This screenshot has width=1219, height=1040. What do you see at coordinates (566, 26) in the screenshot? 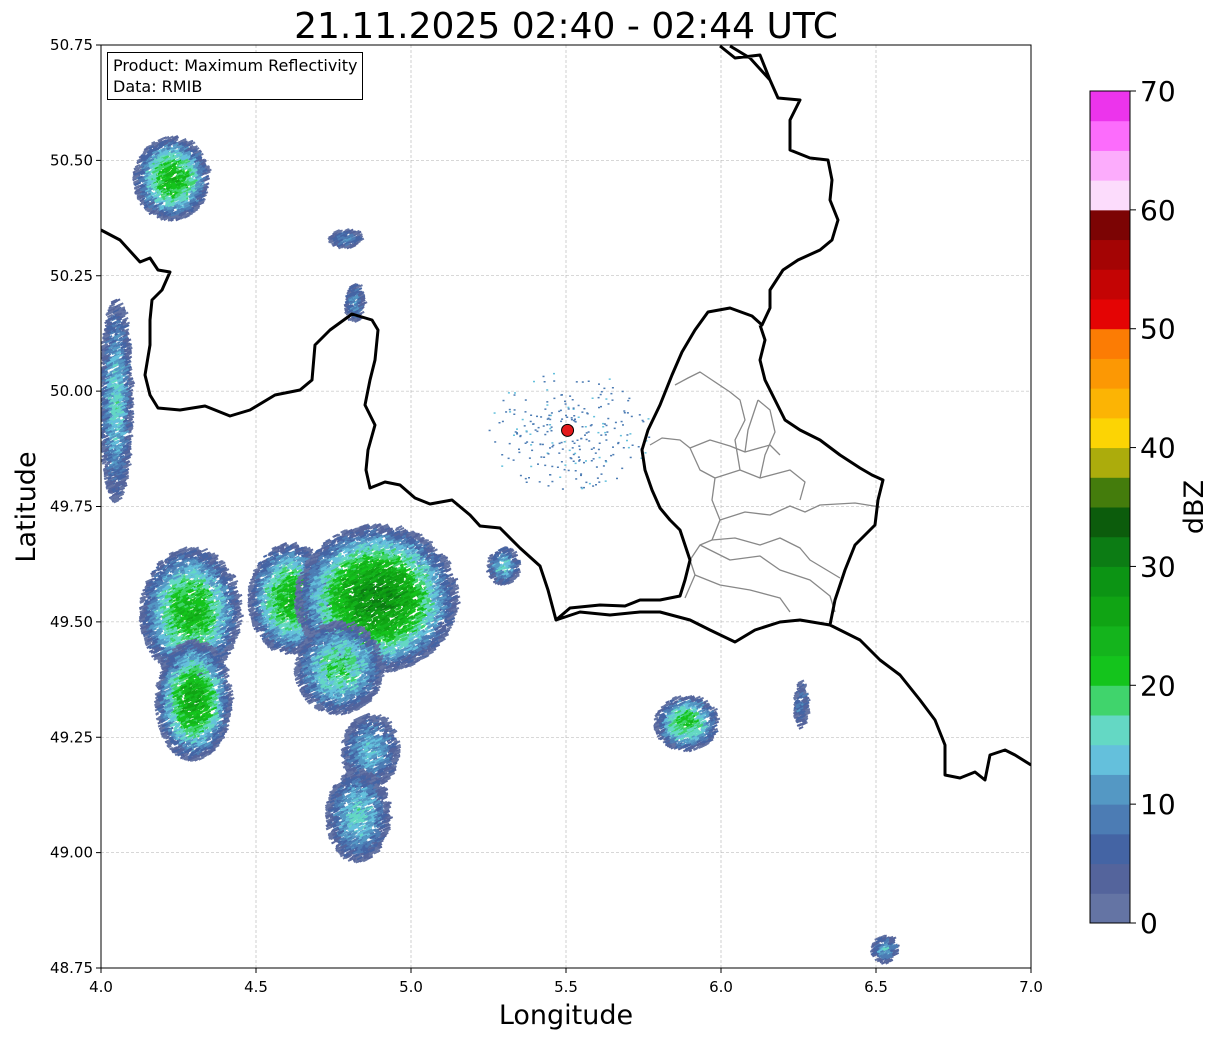
I see `chart-title: 21.11.2025 02:40 - 02:44 UTC` at bounding box center [566, 26].